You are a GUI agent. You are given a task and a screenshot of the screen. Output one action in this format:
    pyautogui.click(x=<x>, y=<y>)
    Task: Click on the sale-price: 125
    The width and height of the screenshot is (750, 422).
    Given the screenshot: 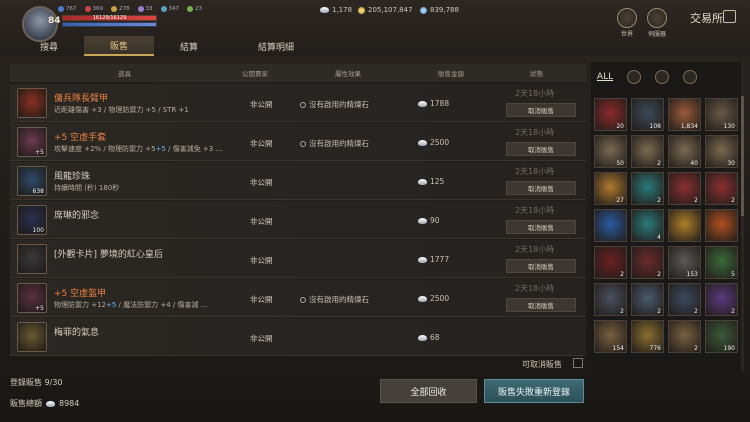 What is the action you would take?
    pyautogui.click(x=431, y=181)
    